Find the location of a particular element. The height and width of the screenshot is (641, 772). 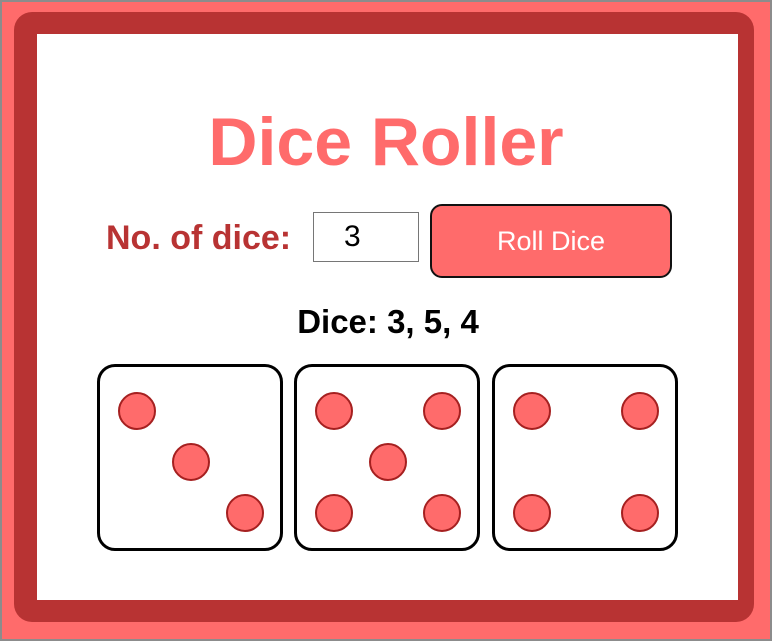

dice-result-values: 3, 5, 4 is located at coordinates (433, 321).